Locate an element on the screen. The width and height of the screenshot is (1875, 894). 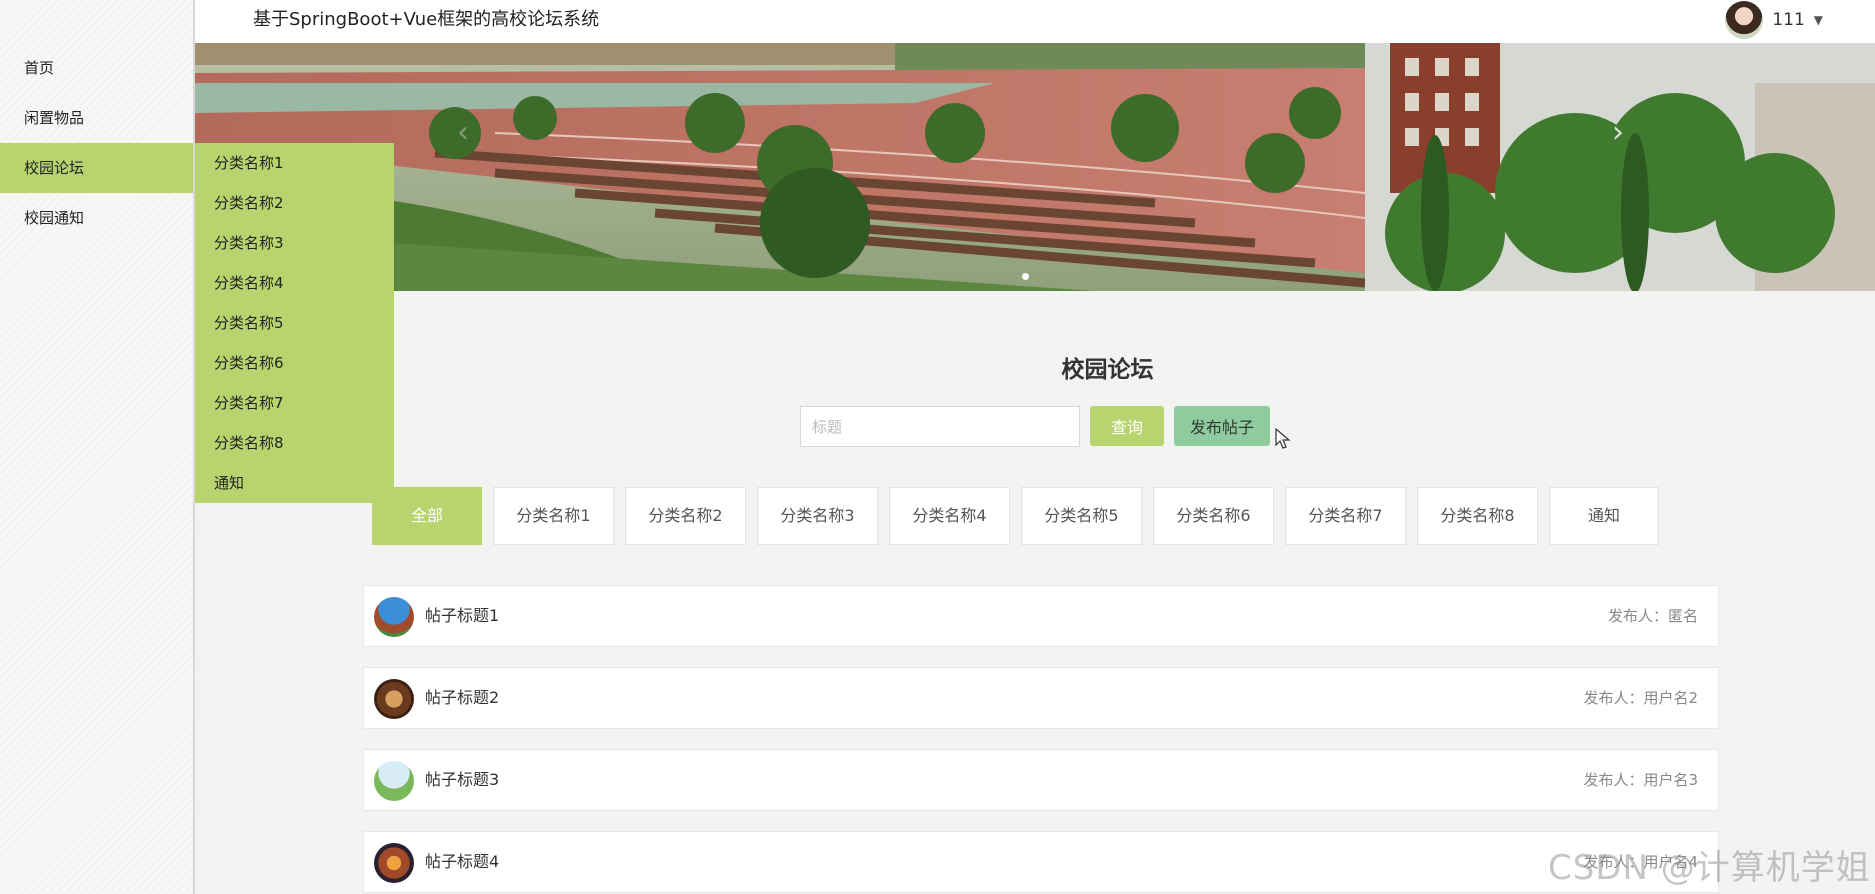
dropdown-item-category-4: 分类名称4 is located at coordinates (294, 283).